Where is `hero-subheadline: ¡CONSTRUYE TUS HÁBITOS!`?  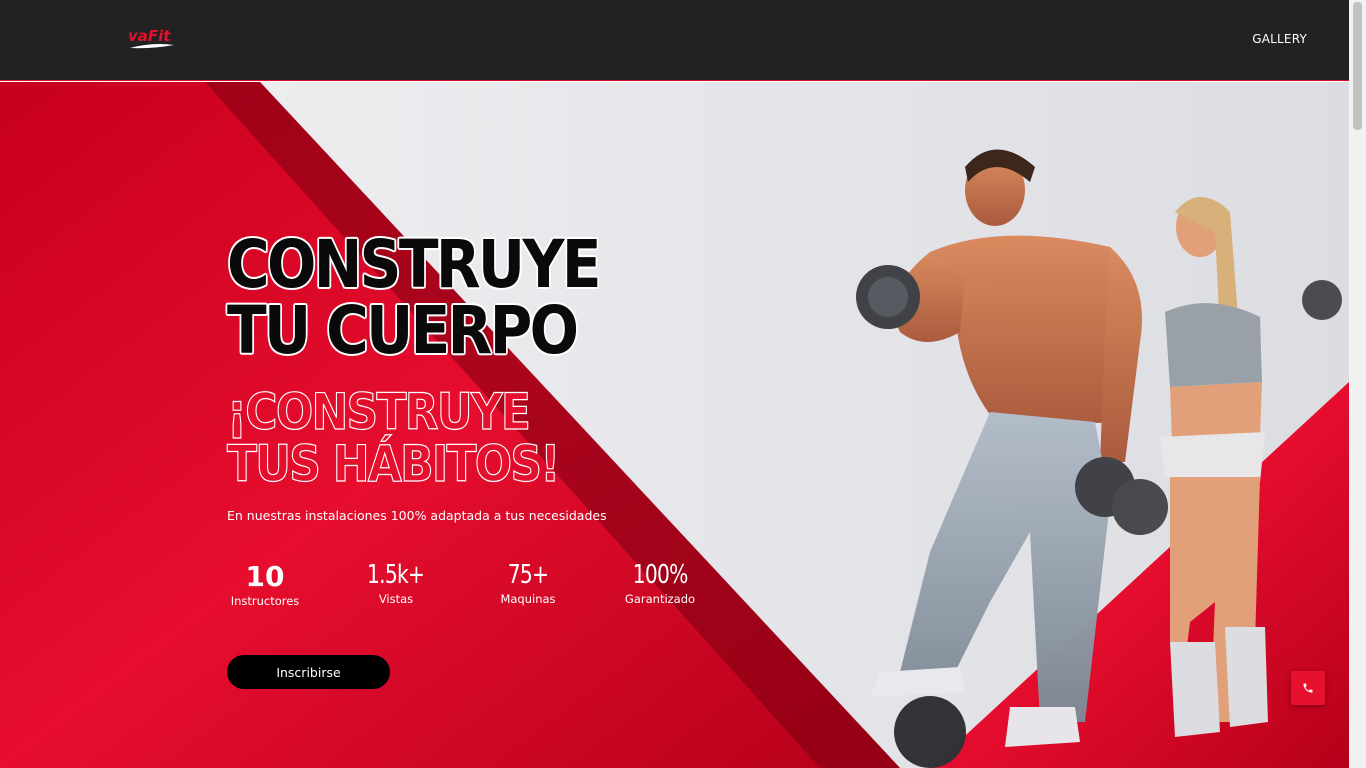
hero-subheadline: ¡CONSTRUYE TUS HÁBITOS! is located at coordinates (393, 438).